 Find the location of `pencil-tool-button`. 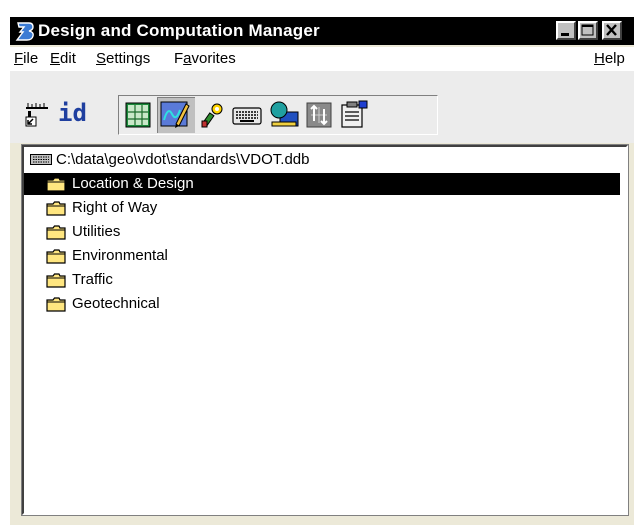

pencil-tool-button is located at coordinates (176, 115).